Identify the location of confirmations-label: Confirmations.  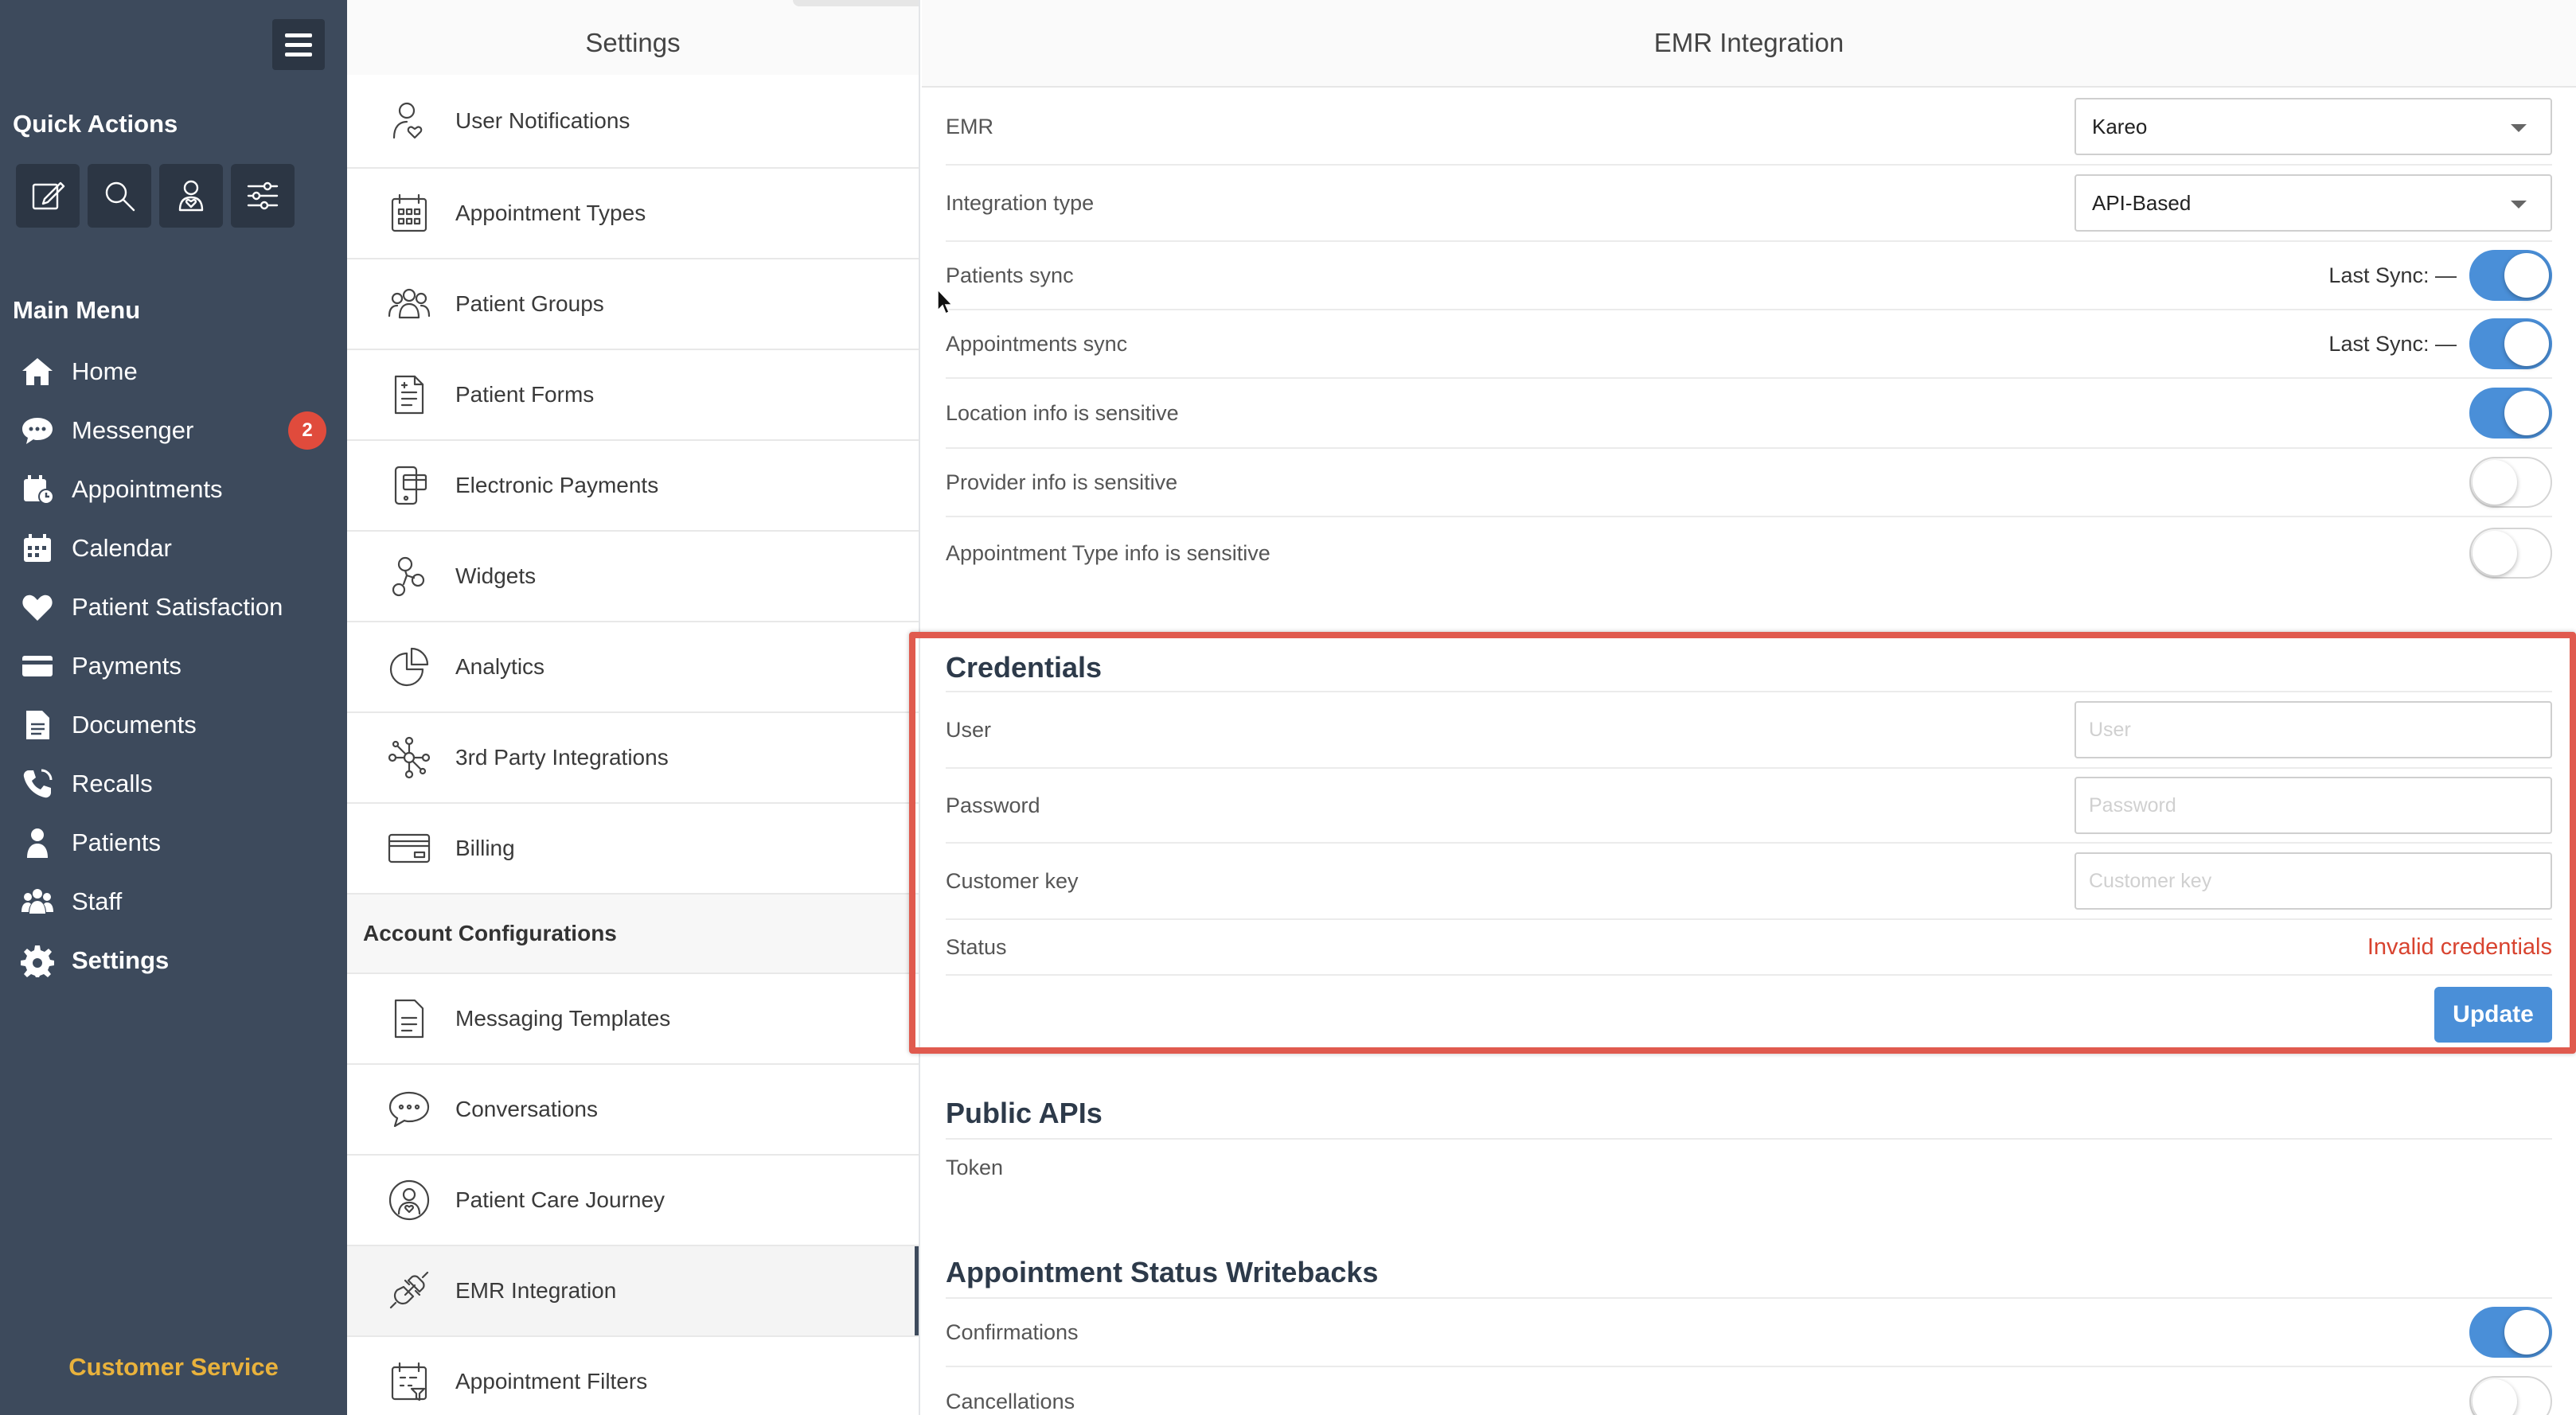
(1012, 1331).